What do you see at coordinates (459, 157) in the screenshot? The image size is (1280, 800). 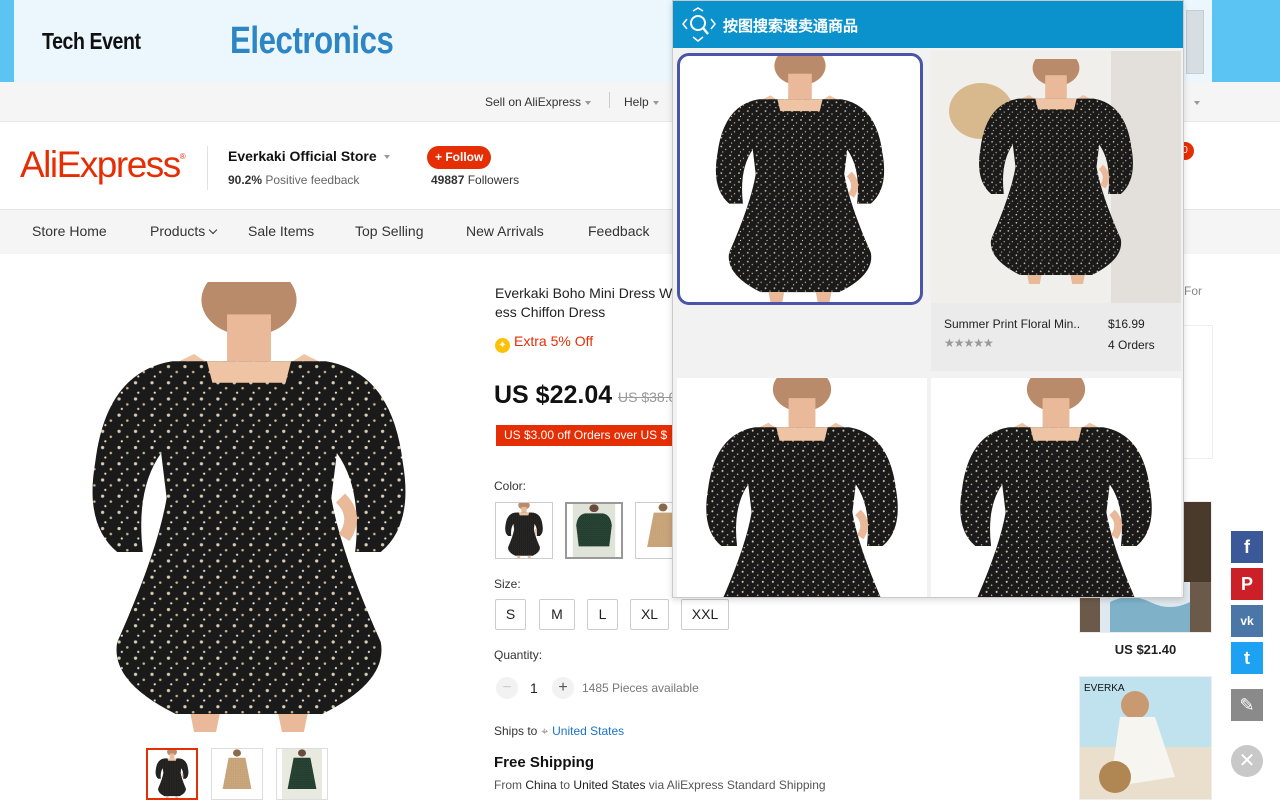 I see `follow-button: + Follow` at bounding box center [459, 157].